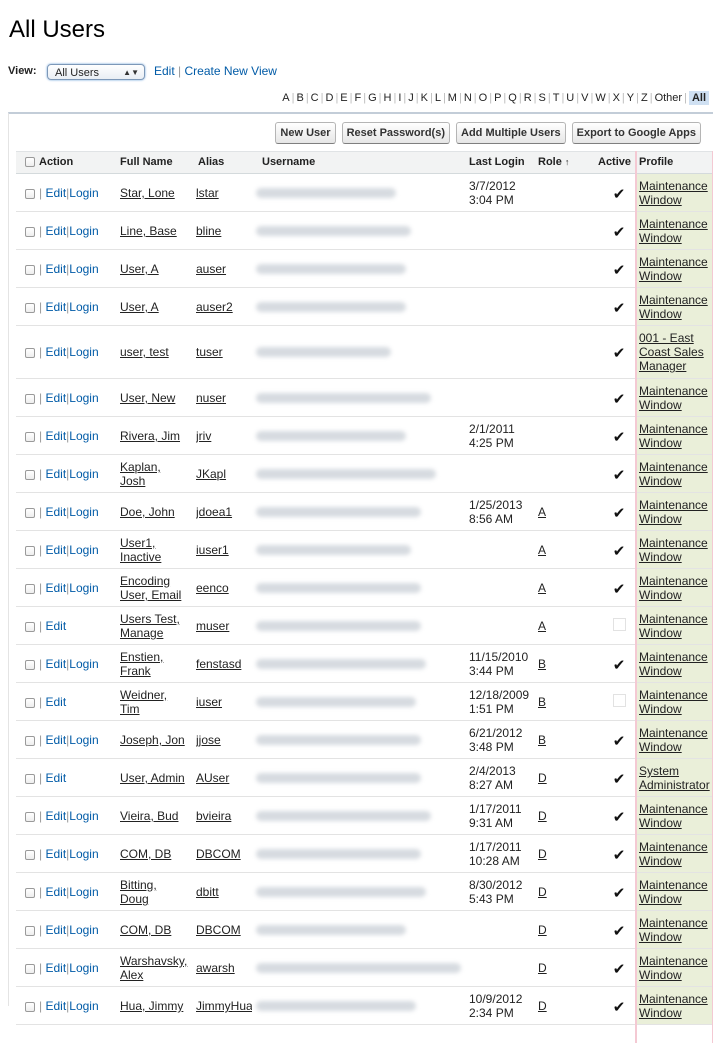 The width and height of the screenshot is (713, 1043). I want to click on alphabet-filter-r: R, so click(528, 98).